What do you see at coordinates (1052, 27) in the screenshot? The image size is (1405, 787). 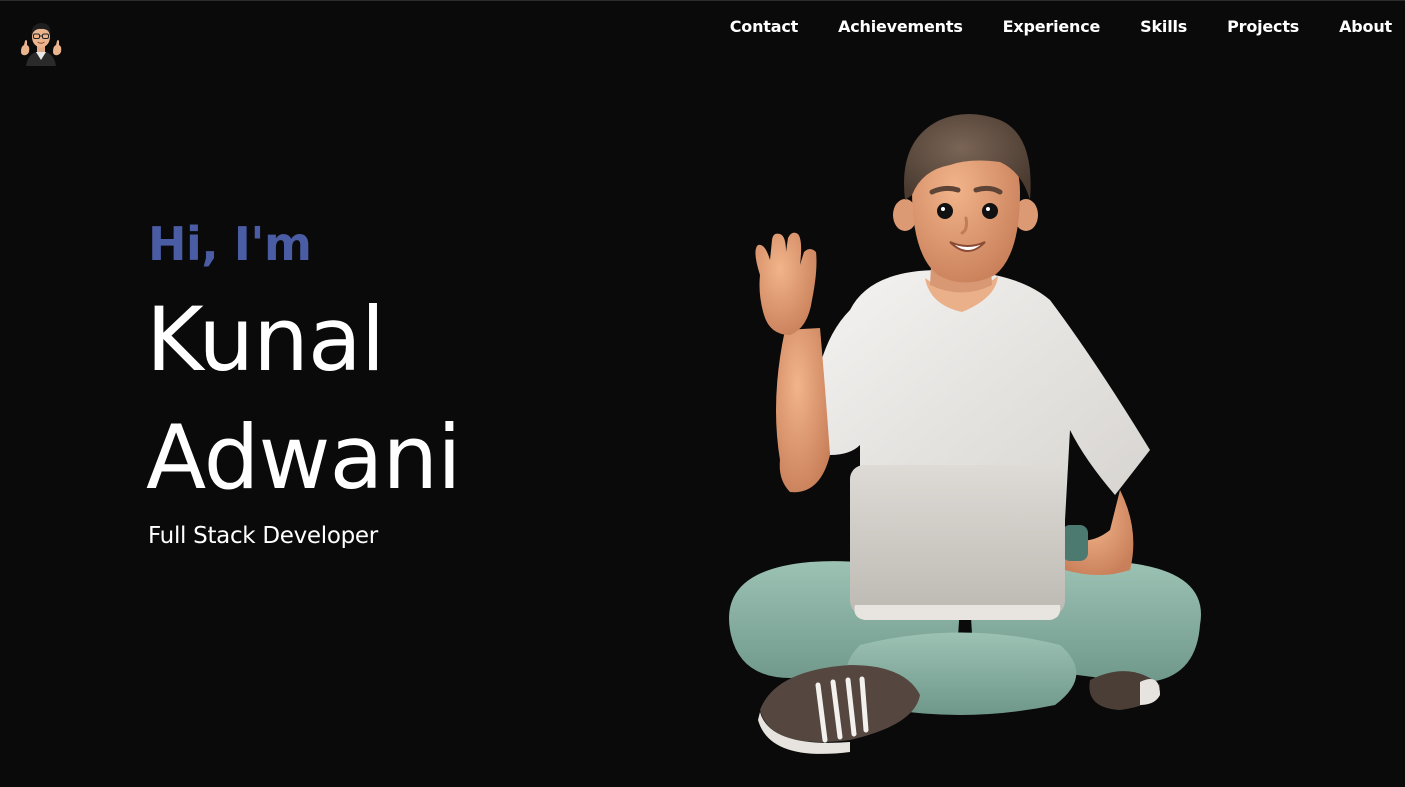 I see `nav-experience: Experience` at bounding box center [1052, 27].